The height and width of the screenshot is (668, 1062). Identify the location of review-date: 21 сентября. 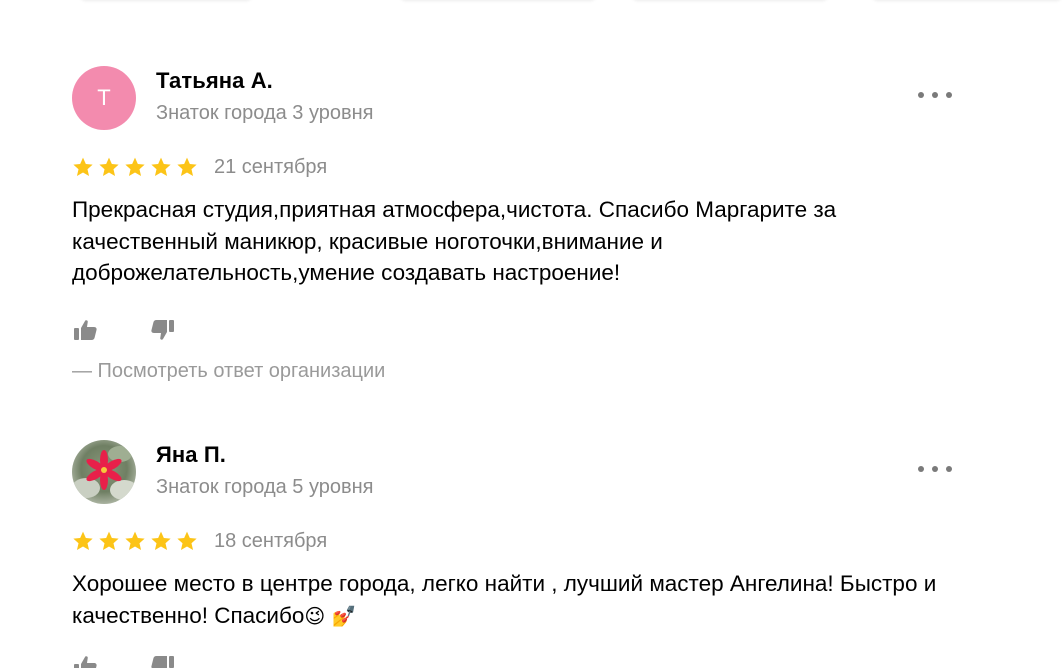
(271, 166).